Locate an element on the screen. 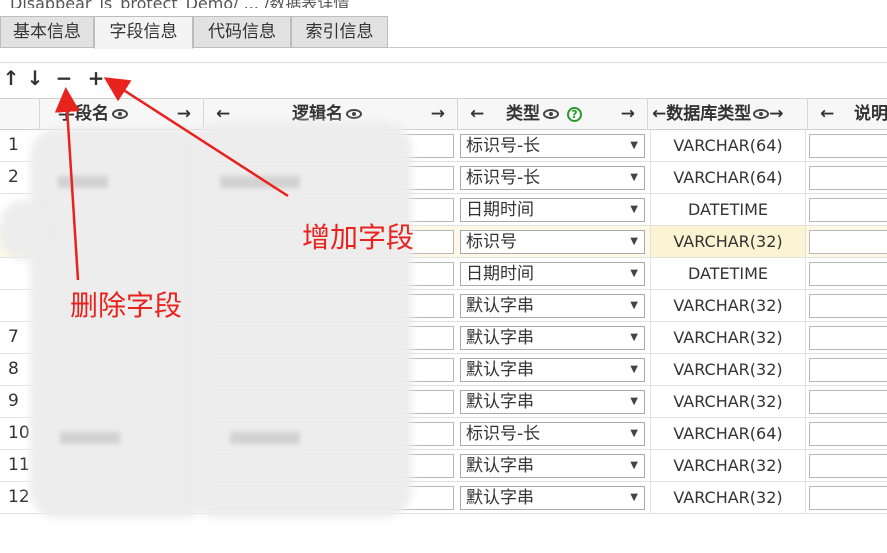 The image size is (887, 553). add-field-arrow is located at coordinates (196, 137).